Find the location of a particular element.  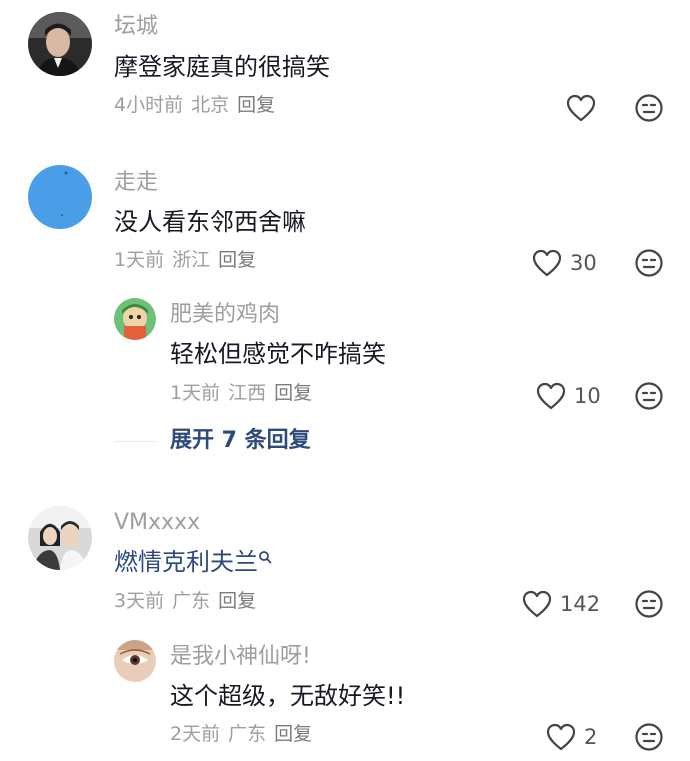

reply-meta: 1天前 江西 回复 is located at coordinates (245, 393).